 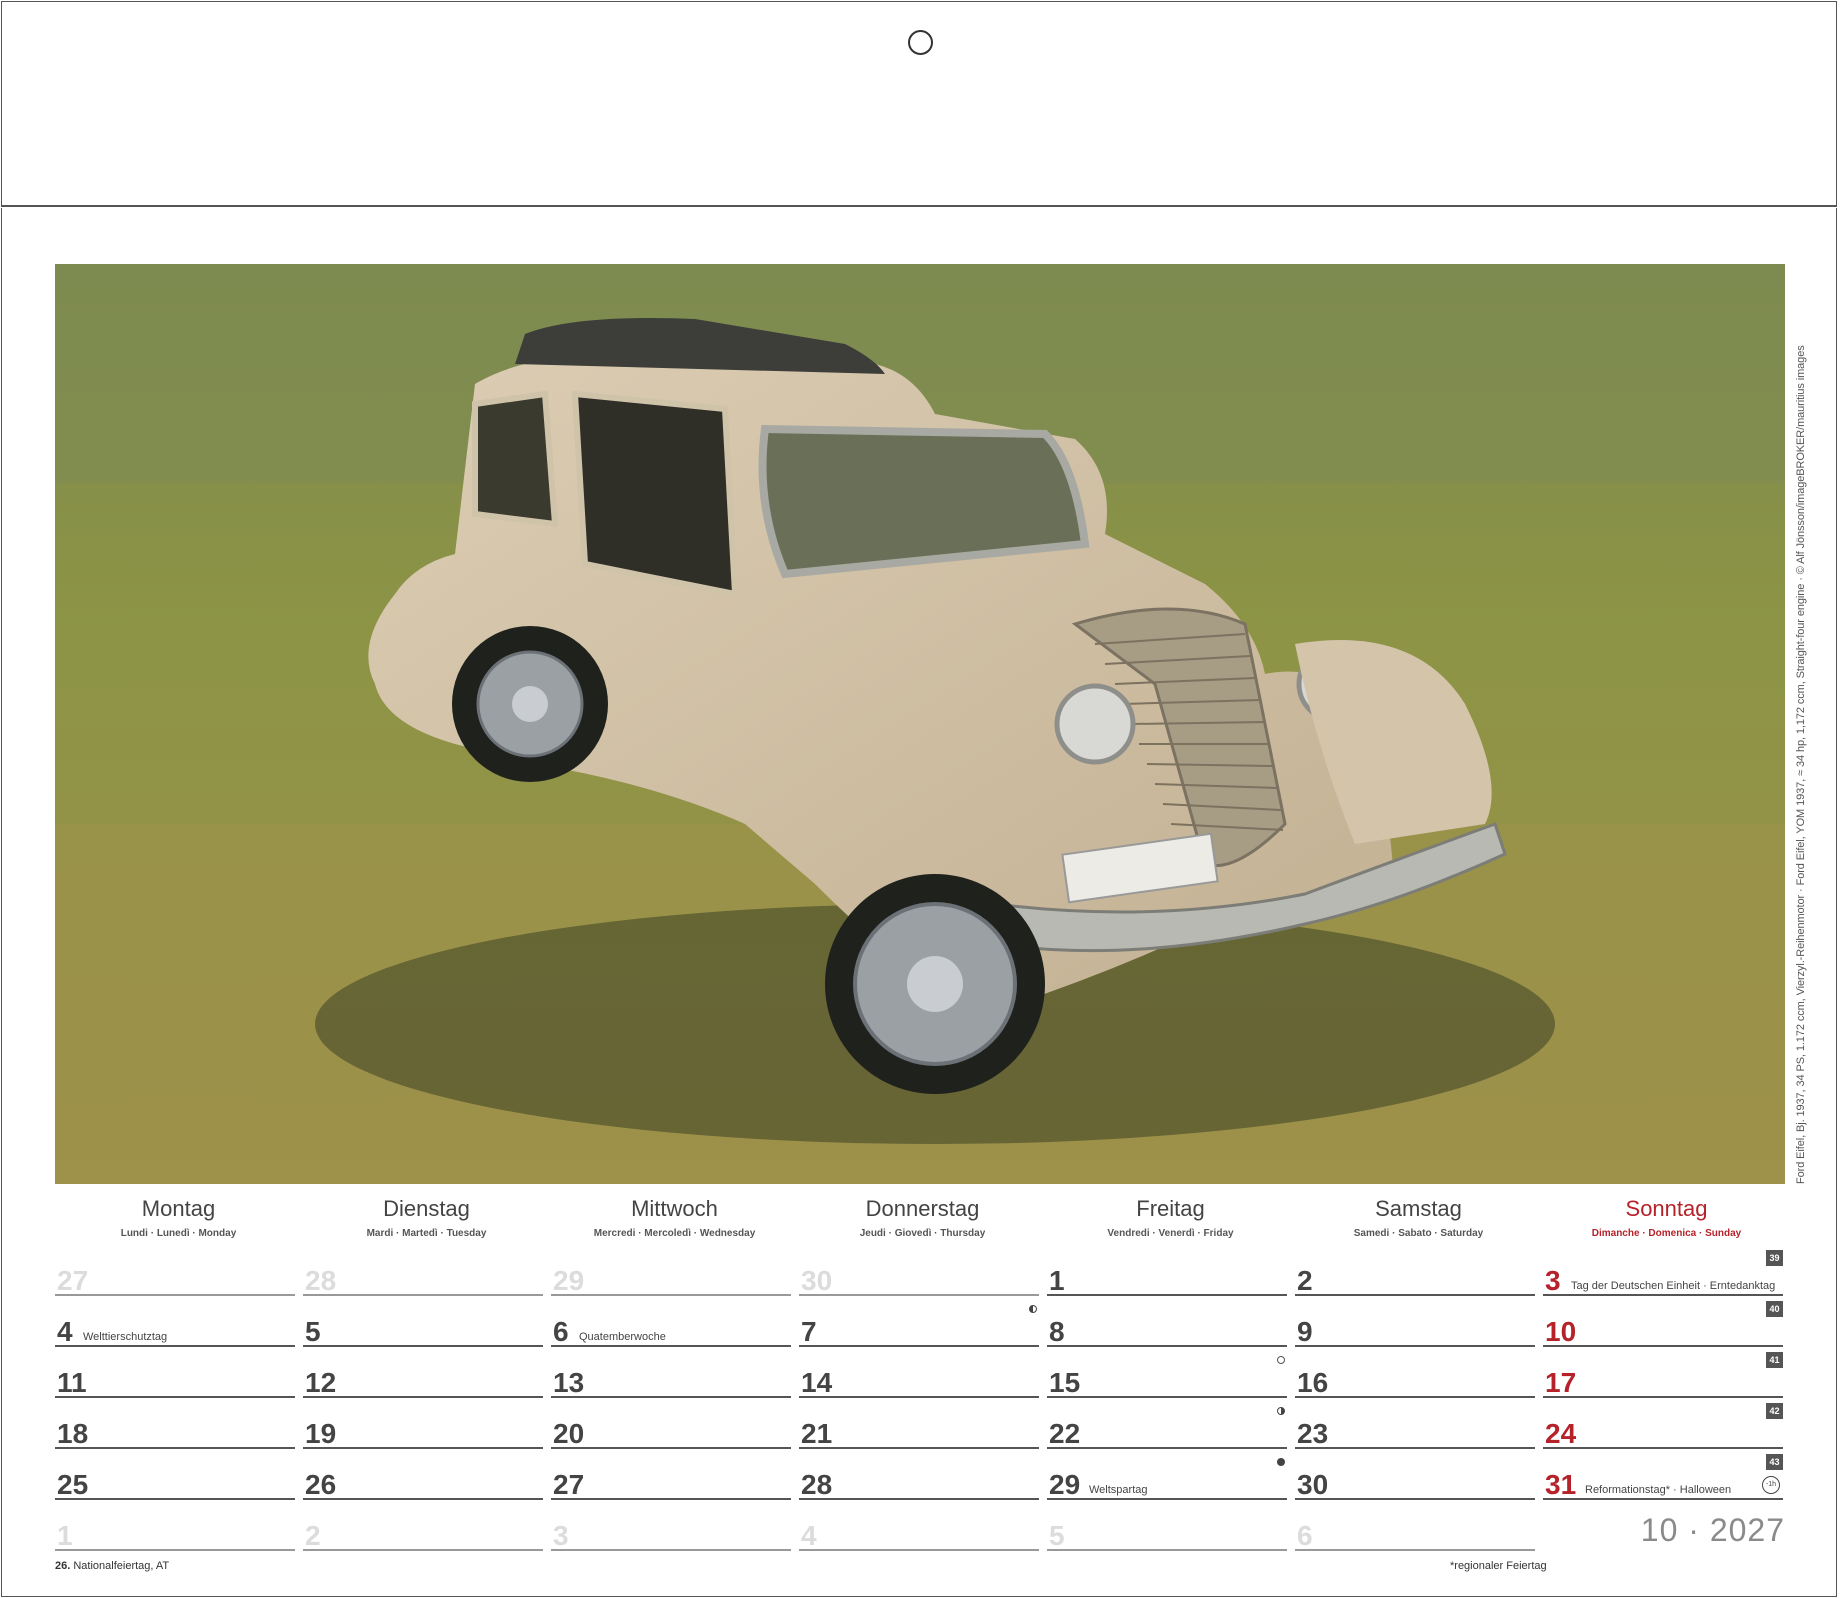 What do you see at coordinates (569, 1382) in the screenshot?
I see `day-number: 13` at bounding box center [569, 1382].